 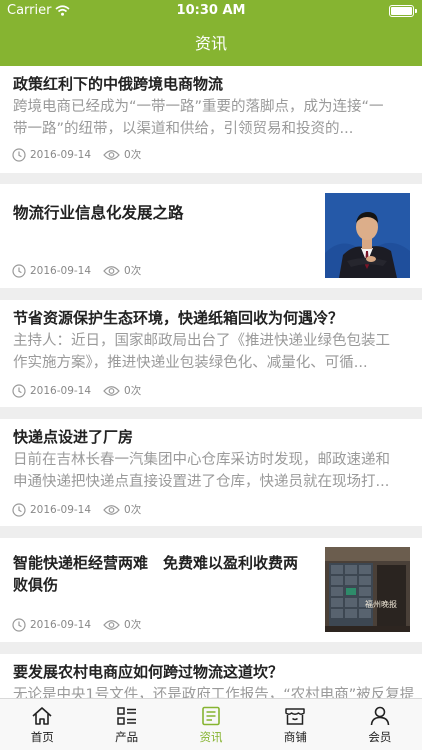 What do you see at coordinates (126, 716) in the screenshot?
I see `grid-list-icon` at bounding box center [126, 716].